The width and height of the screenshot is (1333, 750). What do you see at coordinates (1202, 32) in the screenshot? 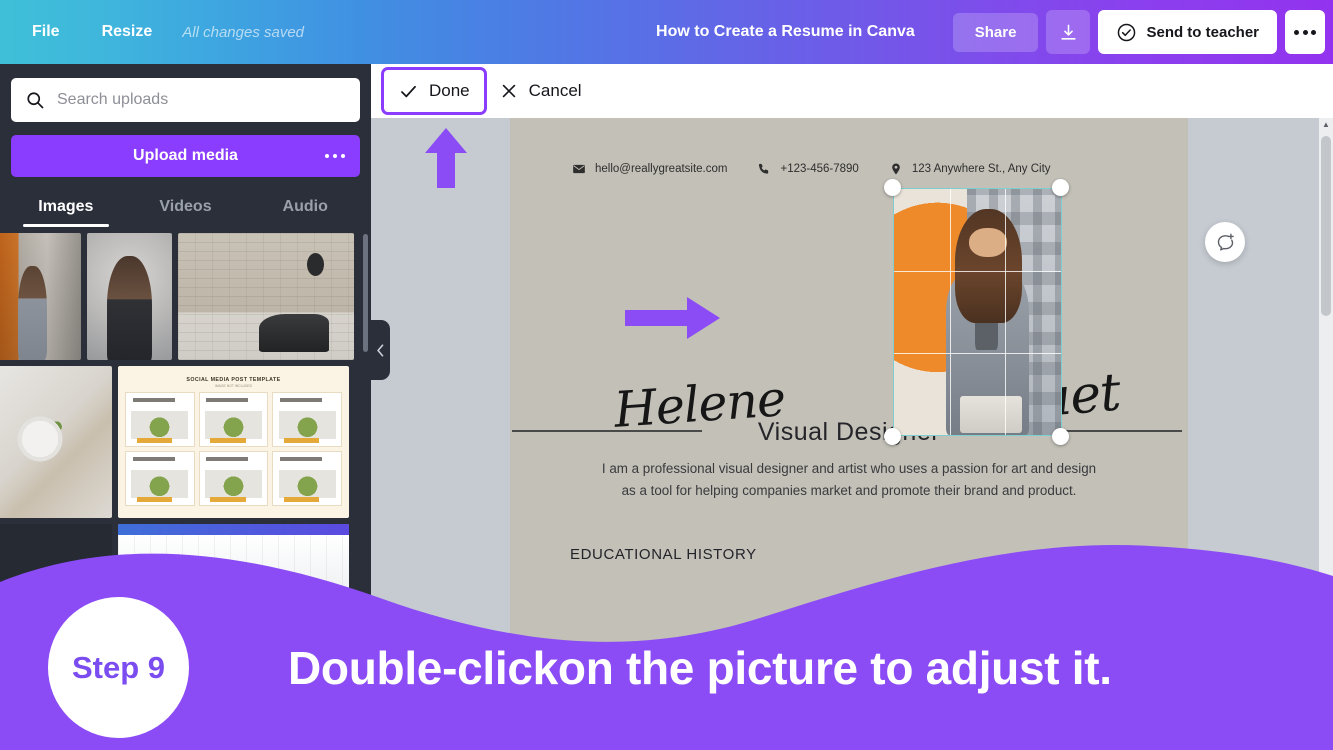
I see `send-to-teacher-label: Send to teacher` at bounding box center [1202, 32].